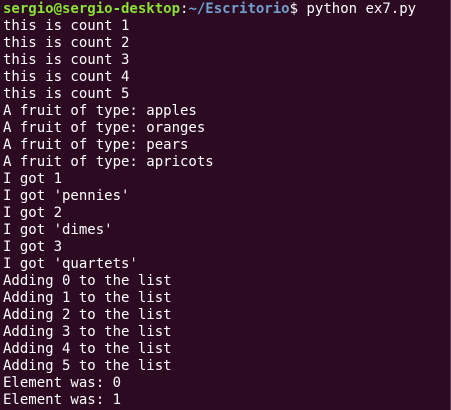  Describe the element at coordinates (66, 94) in the screenshot. I see `output-line: this is count 5` at that location.